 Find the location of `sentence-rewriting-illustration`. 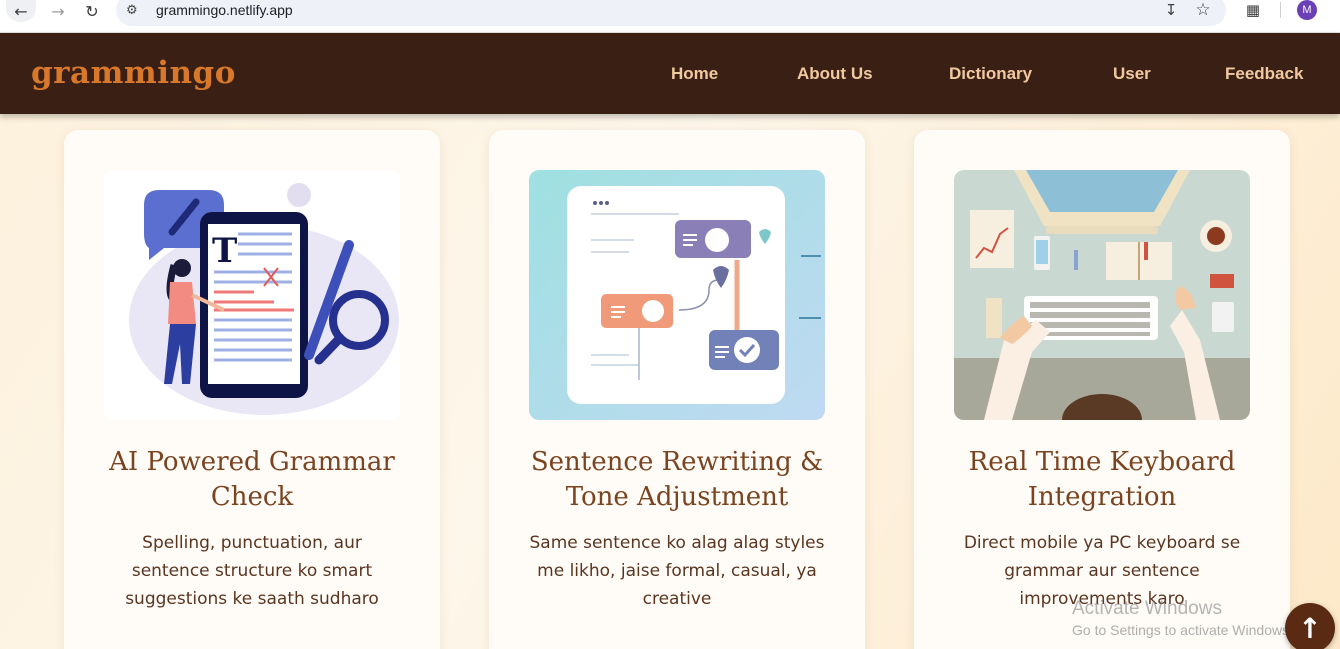

sentence-rewriting-illustration is located at coordinates (677, 295).